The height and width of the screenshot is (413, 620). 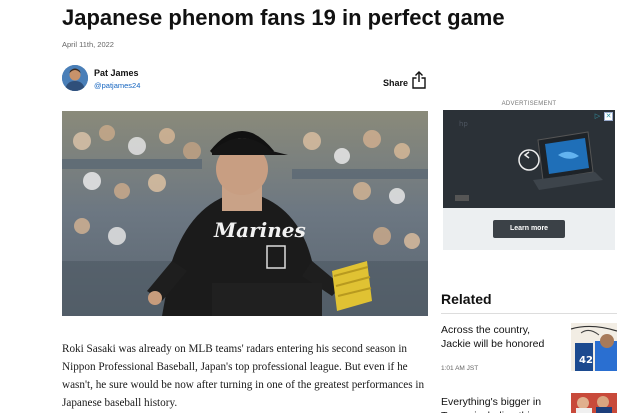 What do you see at coordinates (529, 229) in the screenshot?
I see `ad-learn-more-button: Learn more` at bounding box center [529, 229].